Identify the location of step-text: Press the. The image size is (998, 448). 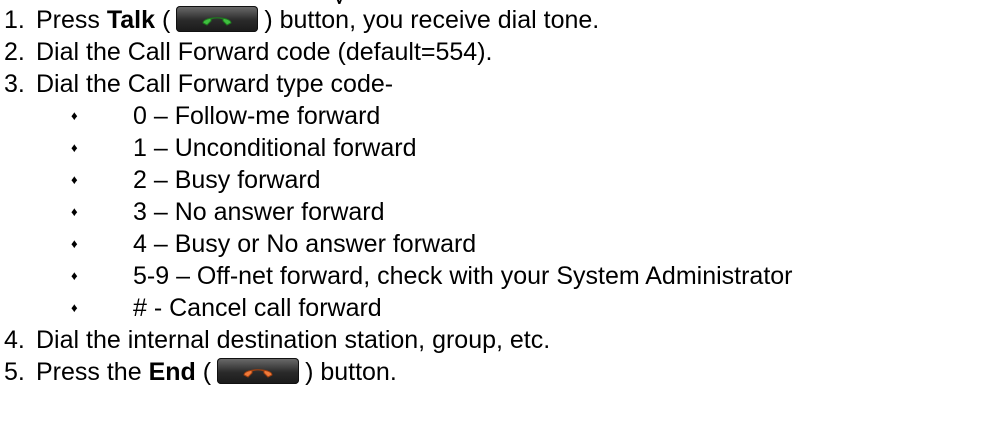
(92, 372).